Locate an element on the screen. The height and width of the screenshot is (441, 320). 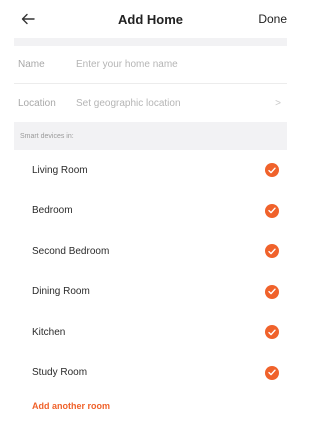
top-bar: Add Home Done is located at coordinates (150, 19).